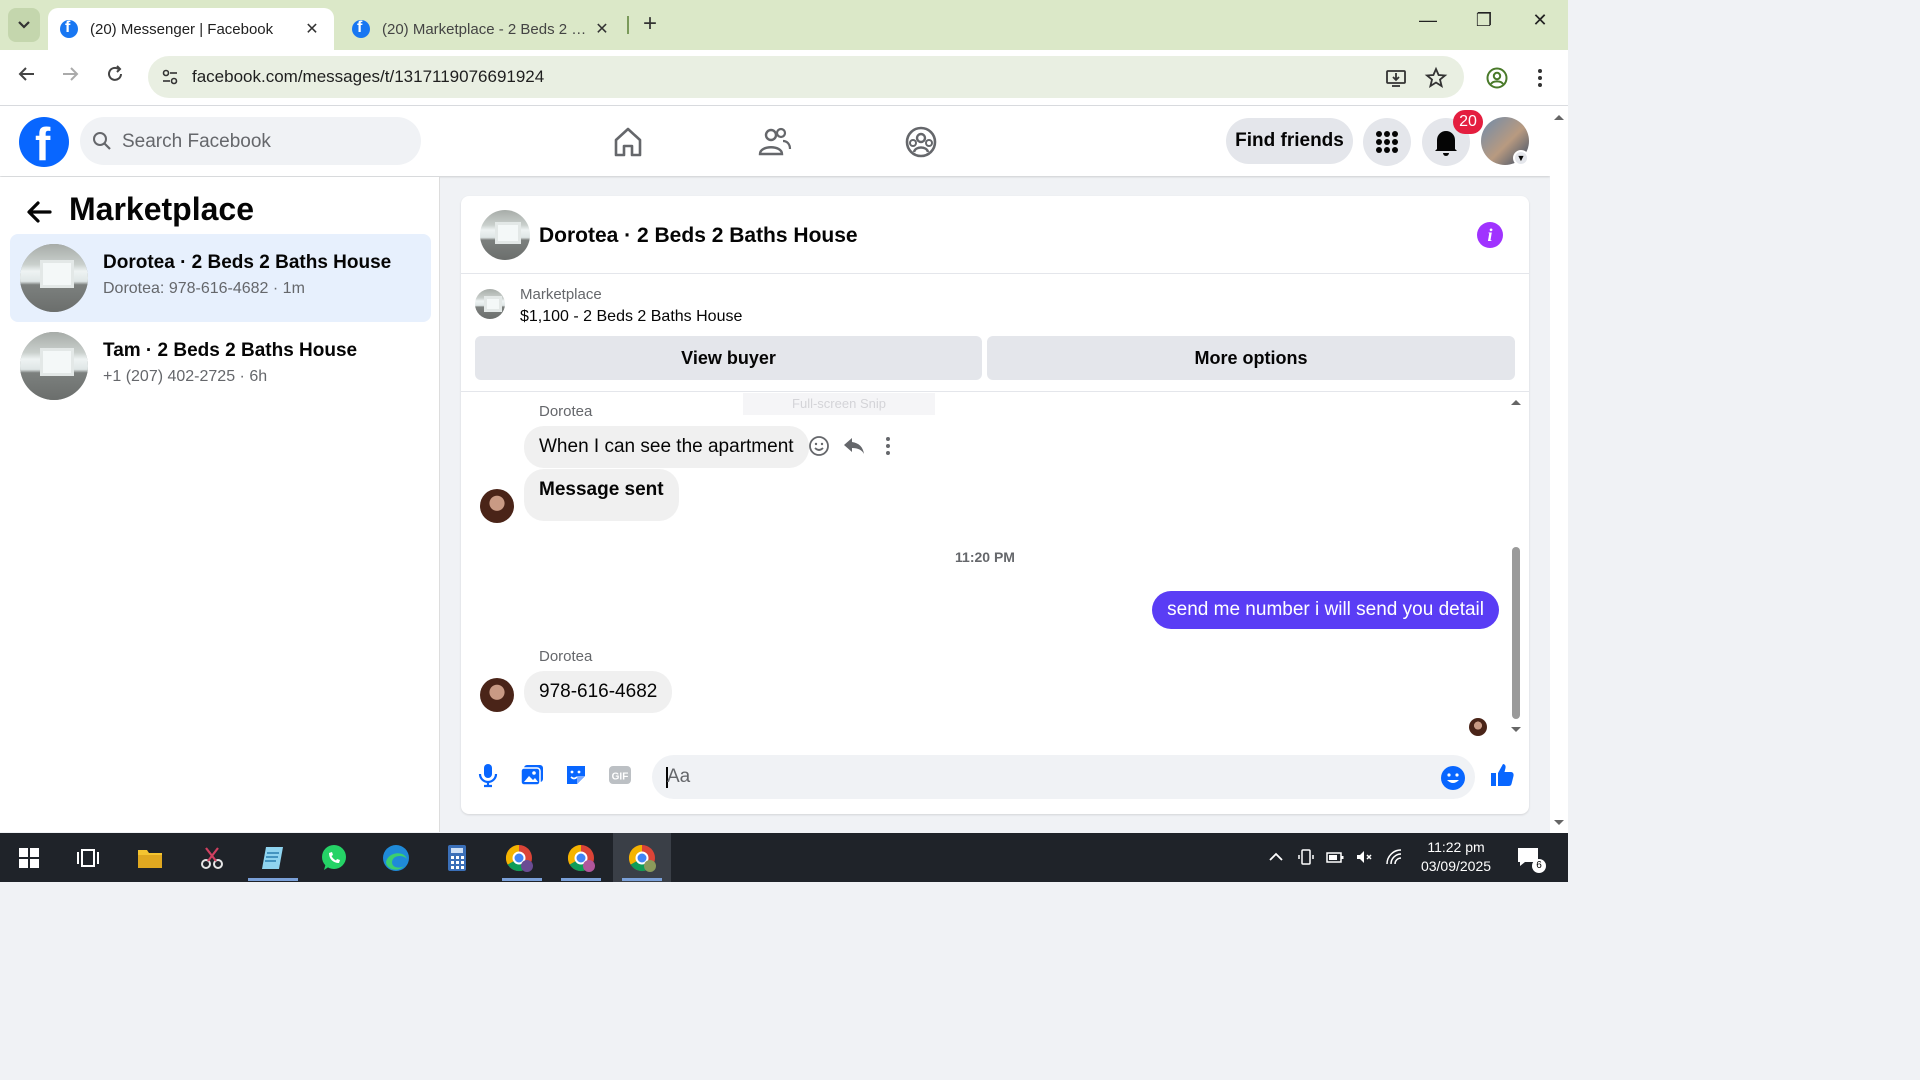 Image resolution: width=1920 pixels, height=1080 pixels. I want to click on notification-count: 6, so click(1539, 866).